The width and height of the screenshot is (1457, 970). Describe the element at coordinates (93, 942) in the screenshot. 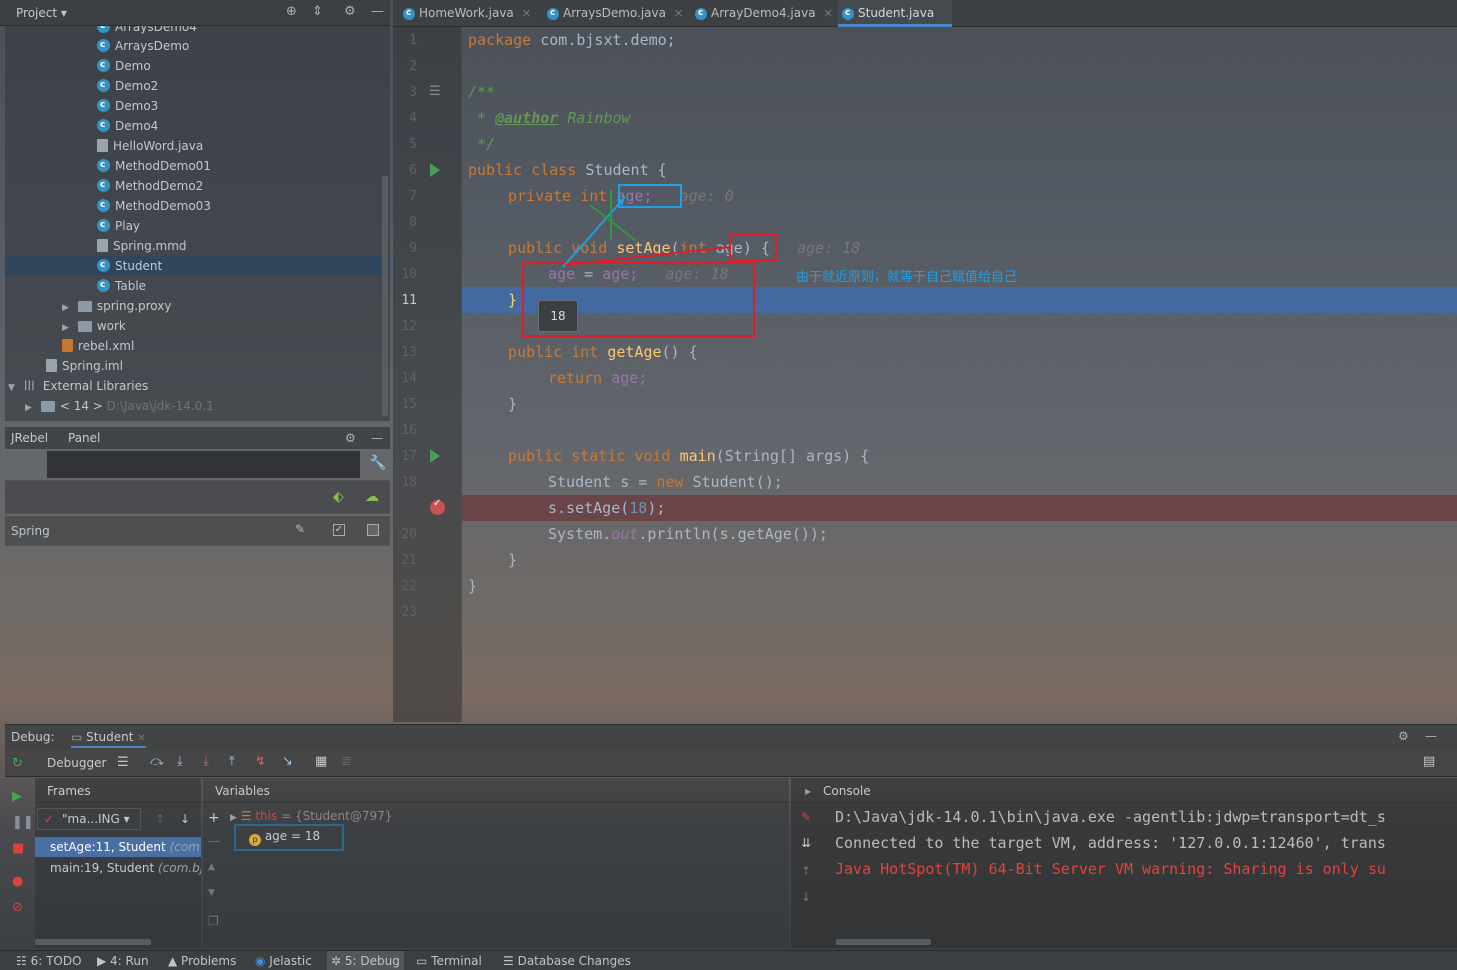

I see `frames-scrollbar` at that location.